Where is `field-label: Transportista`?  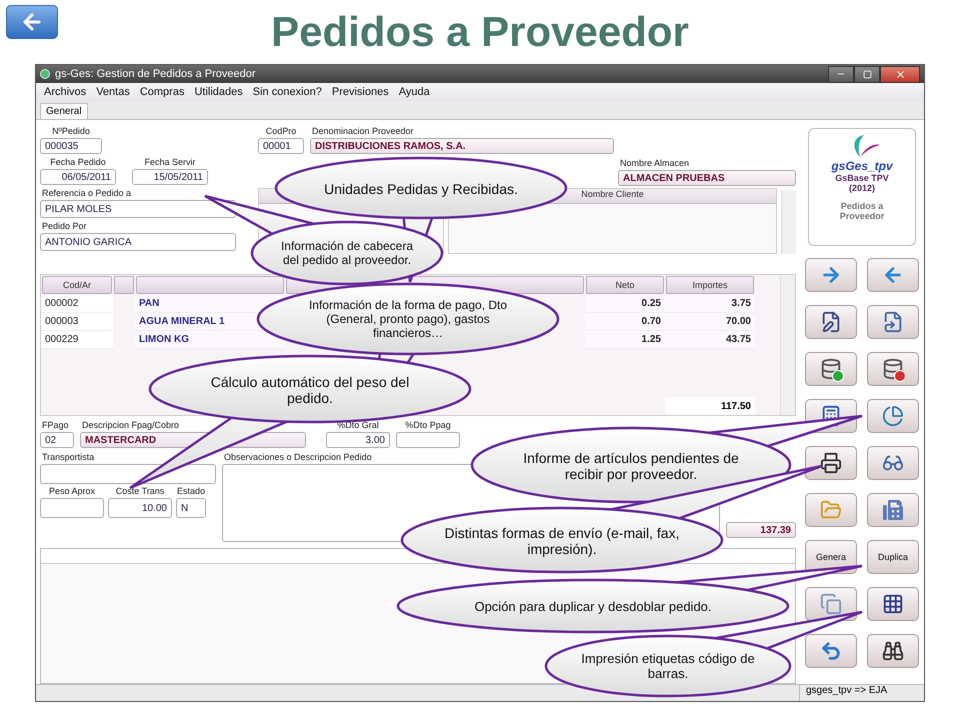
field-label: Transportista is located at coordinates (68, 457).